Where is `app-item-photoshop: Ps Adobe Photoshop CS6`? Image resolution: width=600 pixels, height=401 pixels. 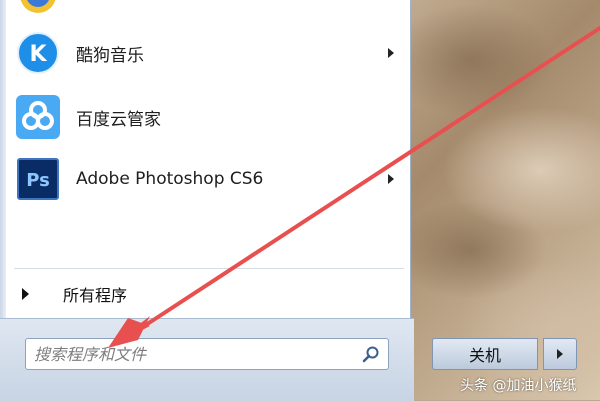
app-item-photoshop: Ps Adobe Photoshop CS6 is located at coordinates (206, 179).